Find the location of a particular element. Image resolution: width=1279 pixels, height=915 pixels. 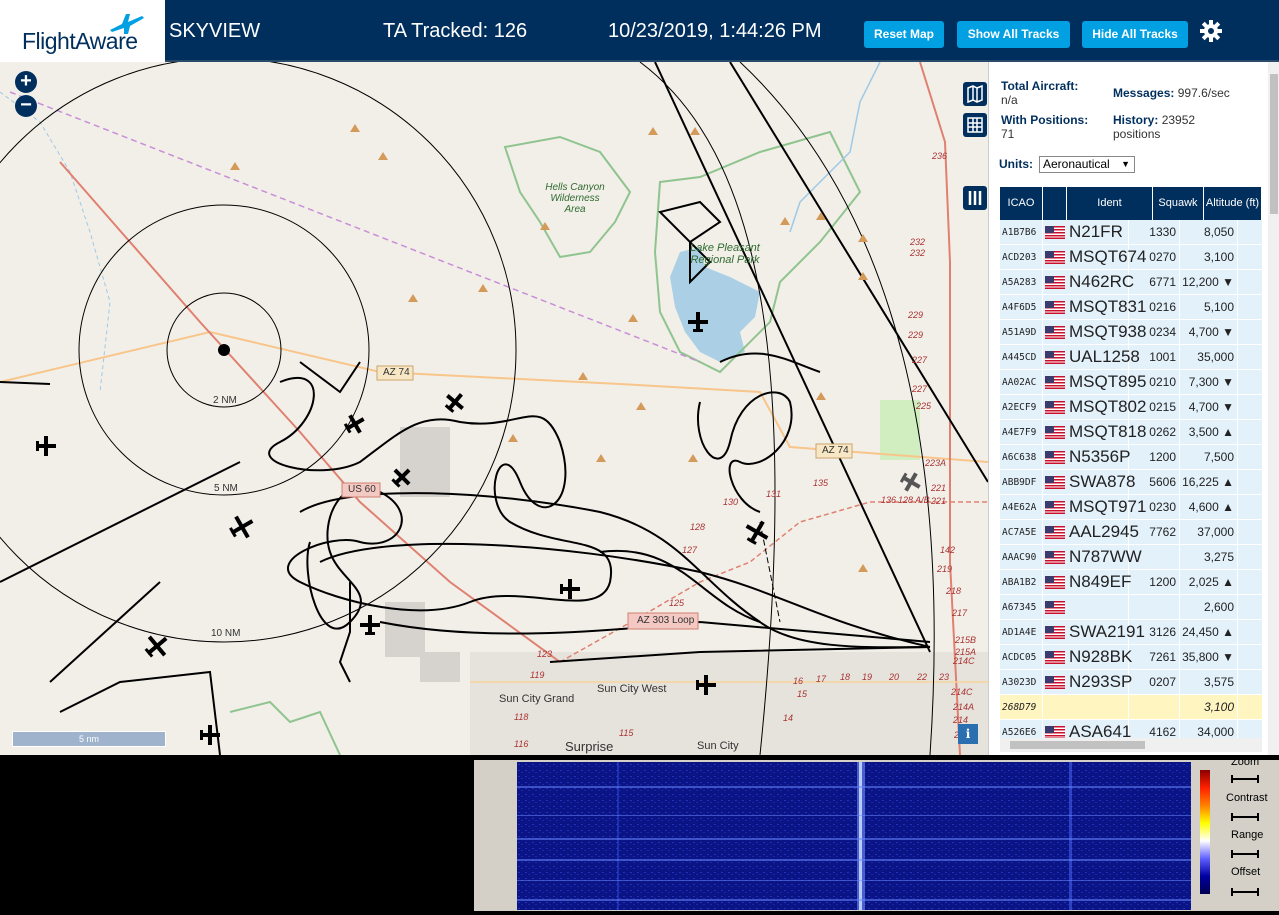

with-positions-value: 71 is located at coordinates (1008, 134).